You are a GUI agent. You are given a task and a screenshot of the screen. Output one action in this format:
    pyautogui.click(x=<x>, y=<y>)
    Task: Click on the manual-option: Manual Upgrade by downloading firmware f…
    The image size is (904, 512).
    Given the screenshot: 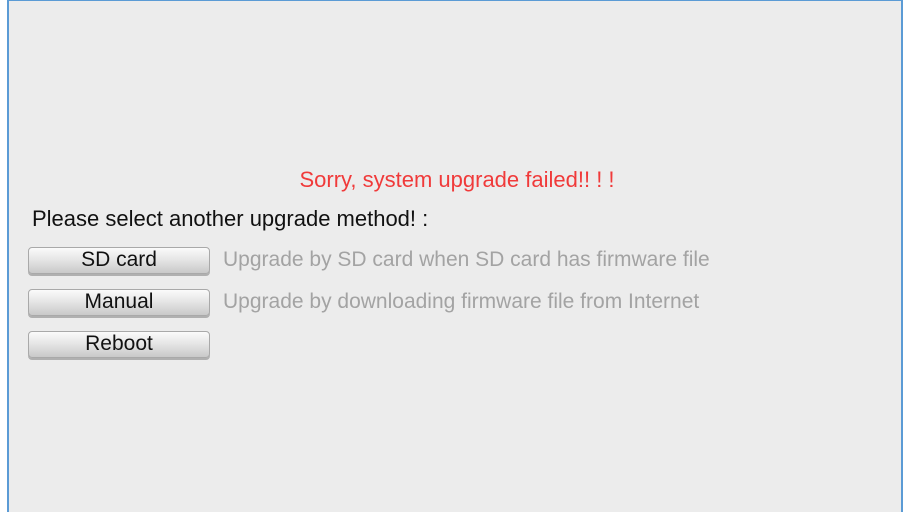 What is the action you would take?
    pyautogui.click(x=363, y=302)
    